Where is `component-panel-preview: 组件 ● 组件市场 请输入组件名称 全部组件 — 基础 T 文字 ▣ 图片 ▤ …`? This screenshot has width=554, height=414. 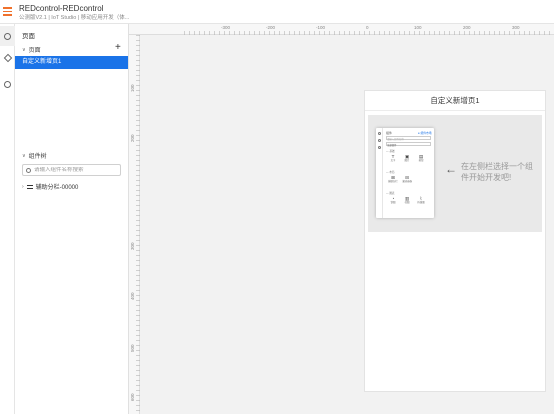
component-panel-preview: 组件 ● 组件市场 请输入组件名称 全部组件 — 基础 T 文字 ▣ 图片 ▤ … is located at coordinates (405, 173).